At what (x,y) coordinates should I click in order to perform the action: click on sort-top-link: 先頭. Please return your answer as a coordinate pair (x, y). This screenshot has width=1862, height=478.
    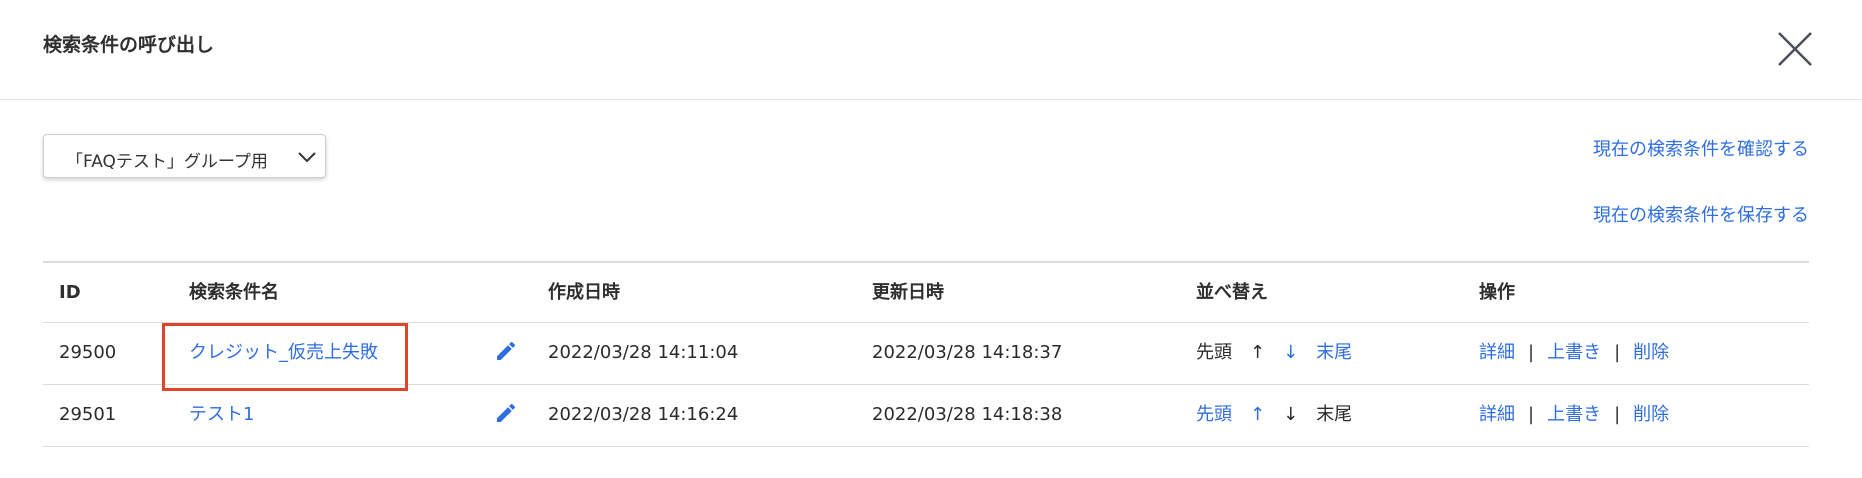
    Looking at the image, I should click on (1214, 414).